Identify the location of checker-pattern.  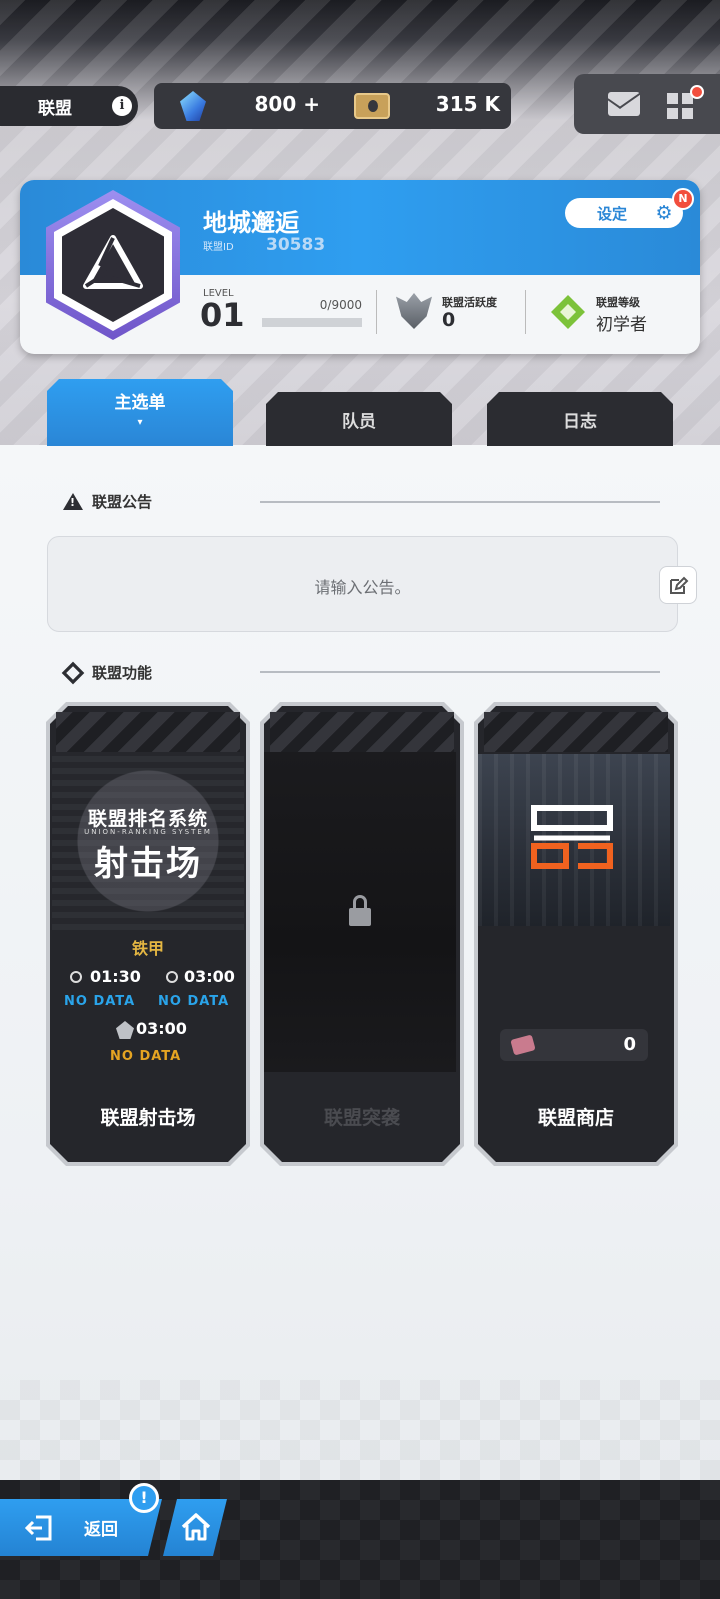
(360, 1430).